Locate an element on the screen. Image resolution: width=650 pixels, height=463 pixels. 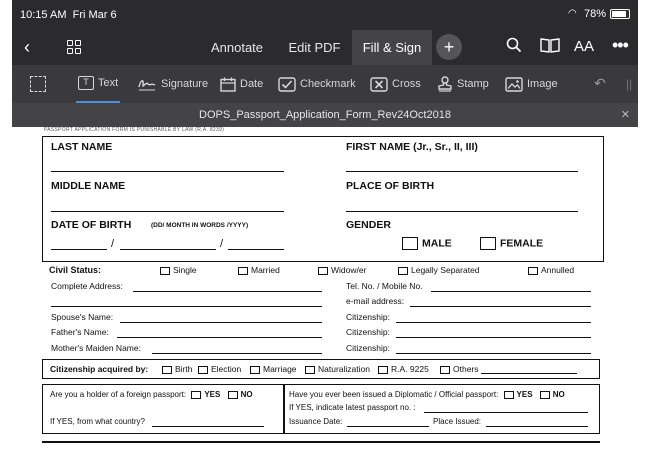
female-checkbox is located at coordinates (488, 243).